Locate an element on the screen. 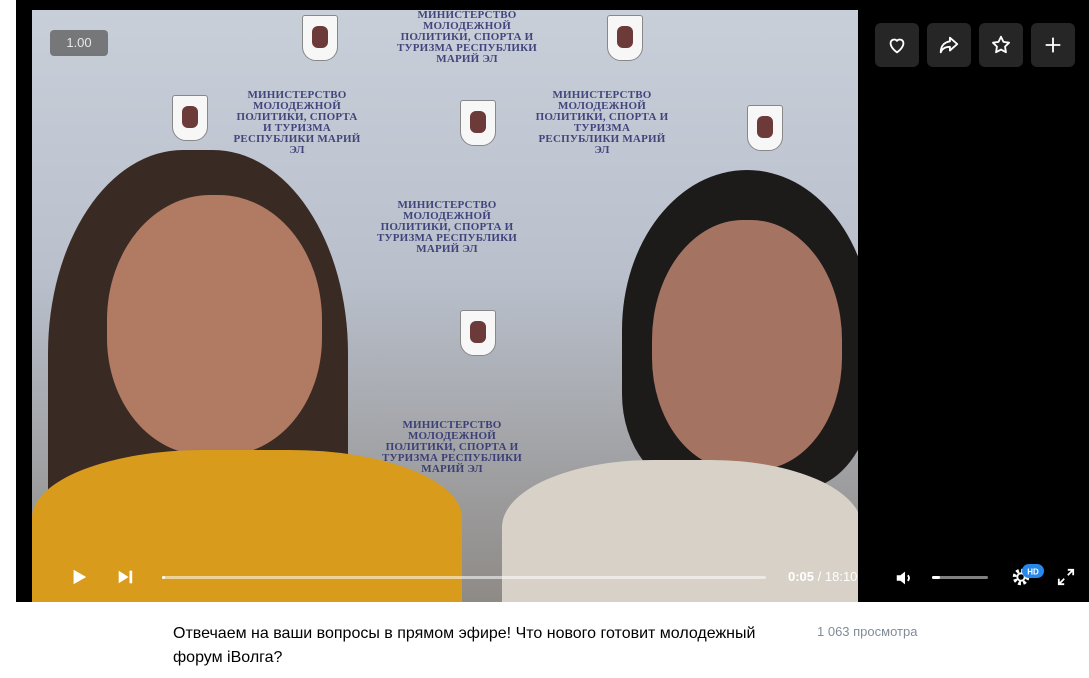  next-icon is located at coordinates (125, 577).